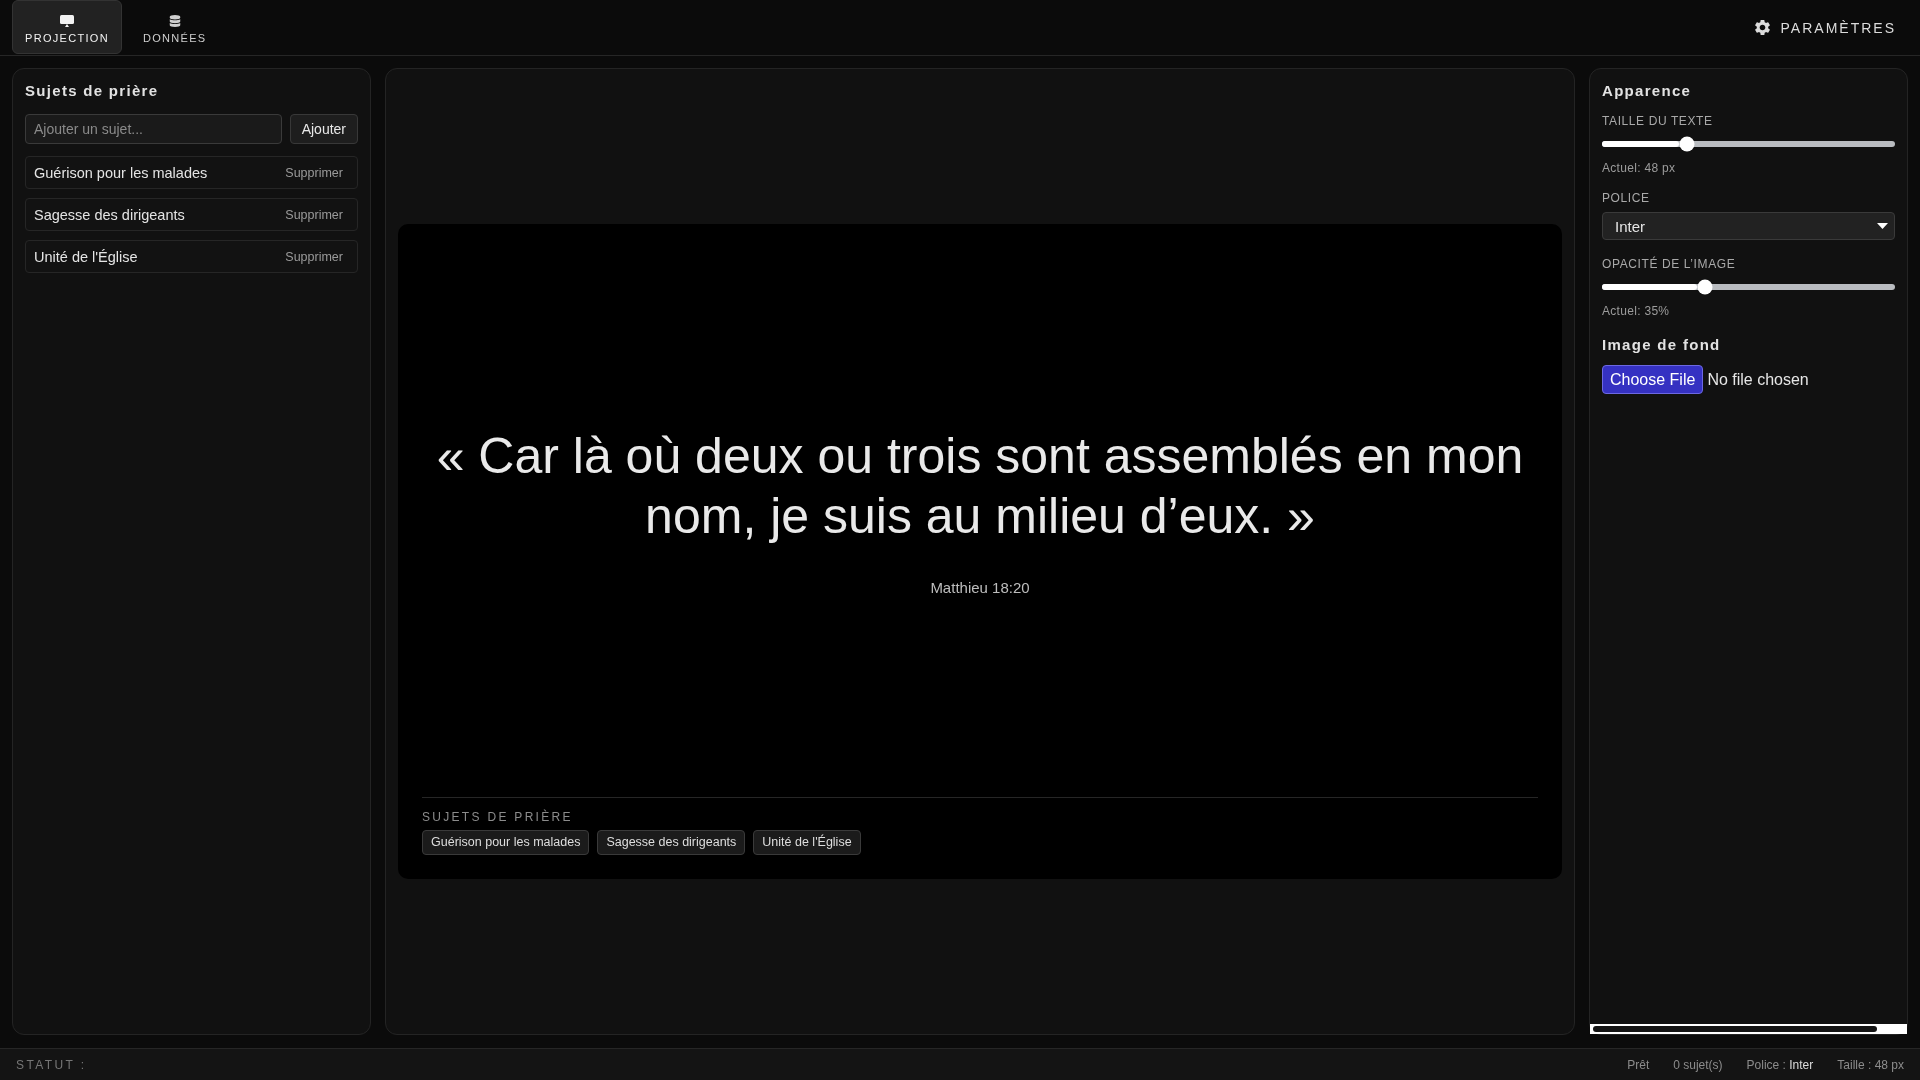 Image resolution: width=1920 pixels, height=1080 pixels. Describe the element at coordinates (1669, 264) in the screenshot. I see `field-label: OPACITÉ DE L’IMAGE` at that location.